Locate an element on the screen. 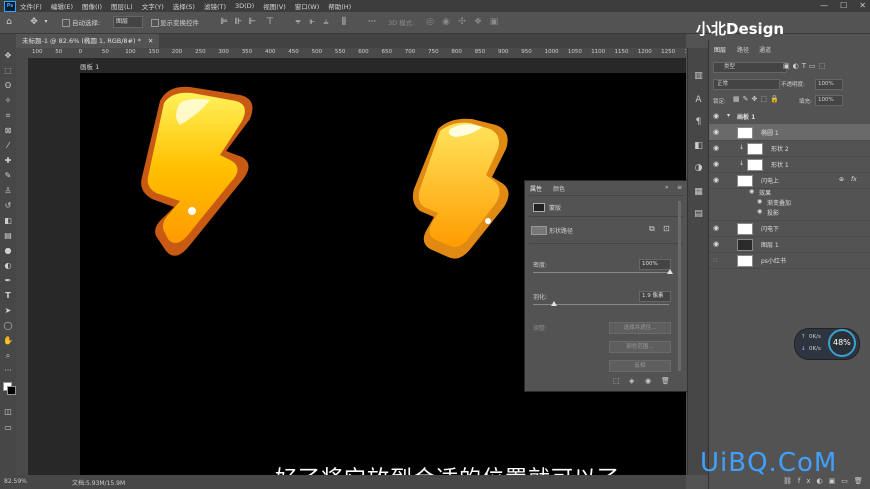  menu-help: 帮助(H) is located at coordinates (339, 6).